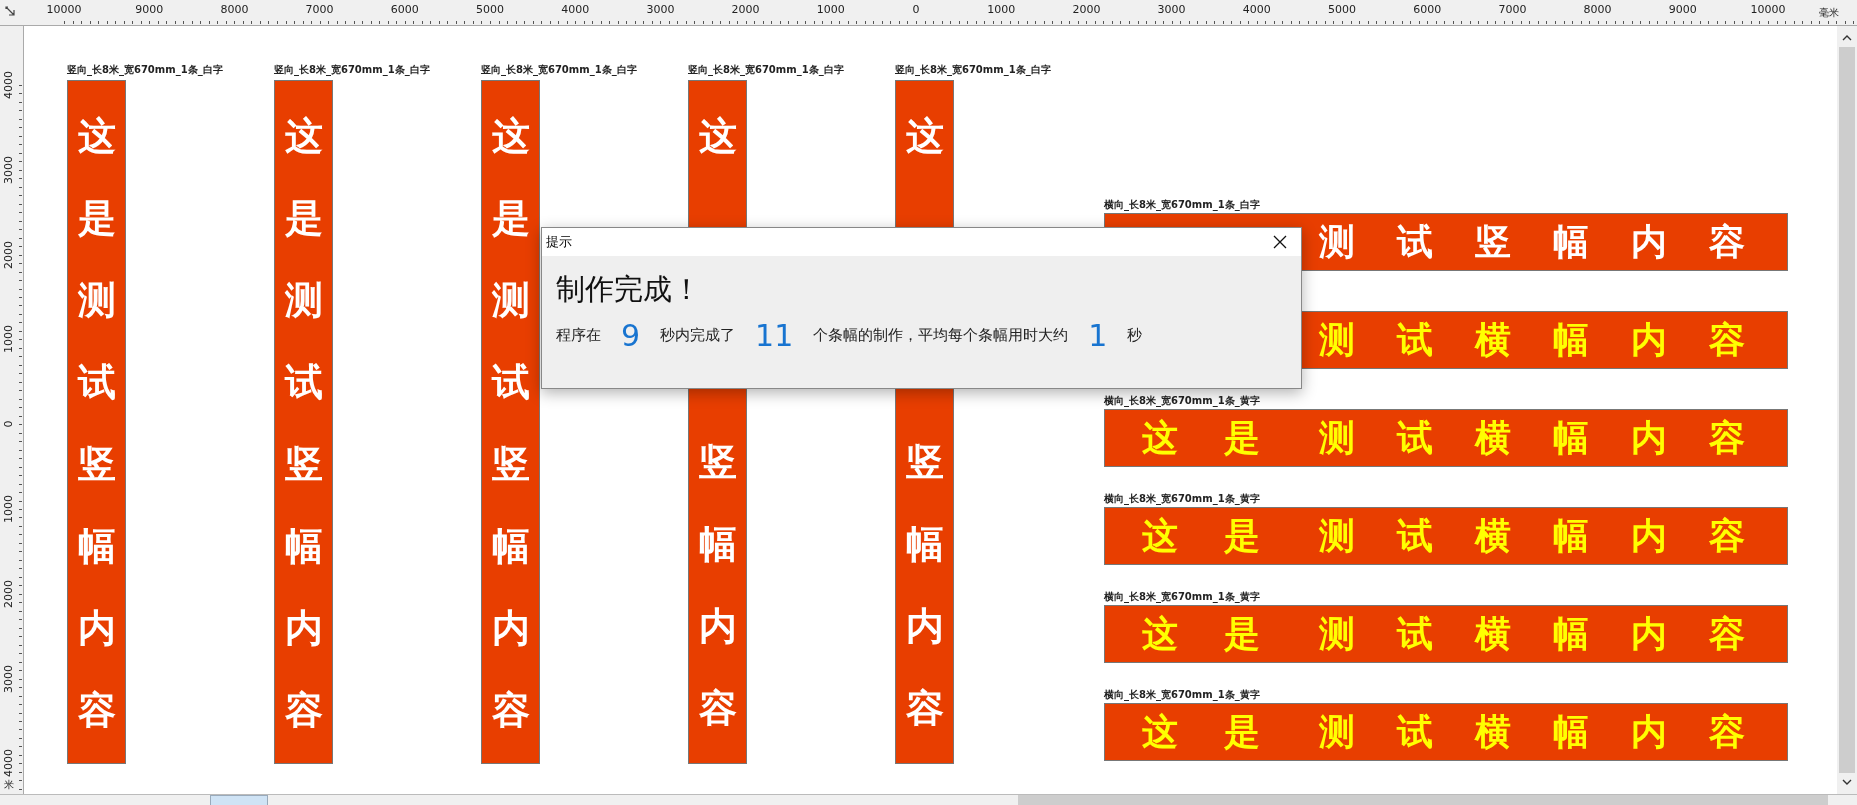 This screenshot has height=805, width=1857. Describe the element at coordinates (1098, 335) in the screenshot. I see `number-value: 1` at that location.